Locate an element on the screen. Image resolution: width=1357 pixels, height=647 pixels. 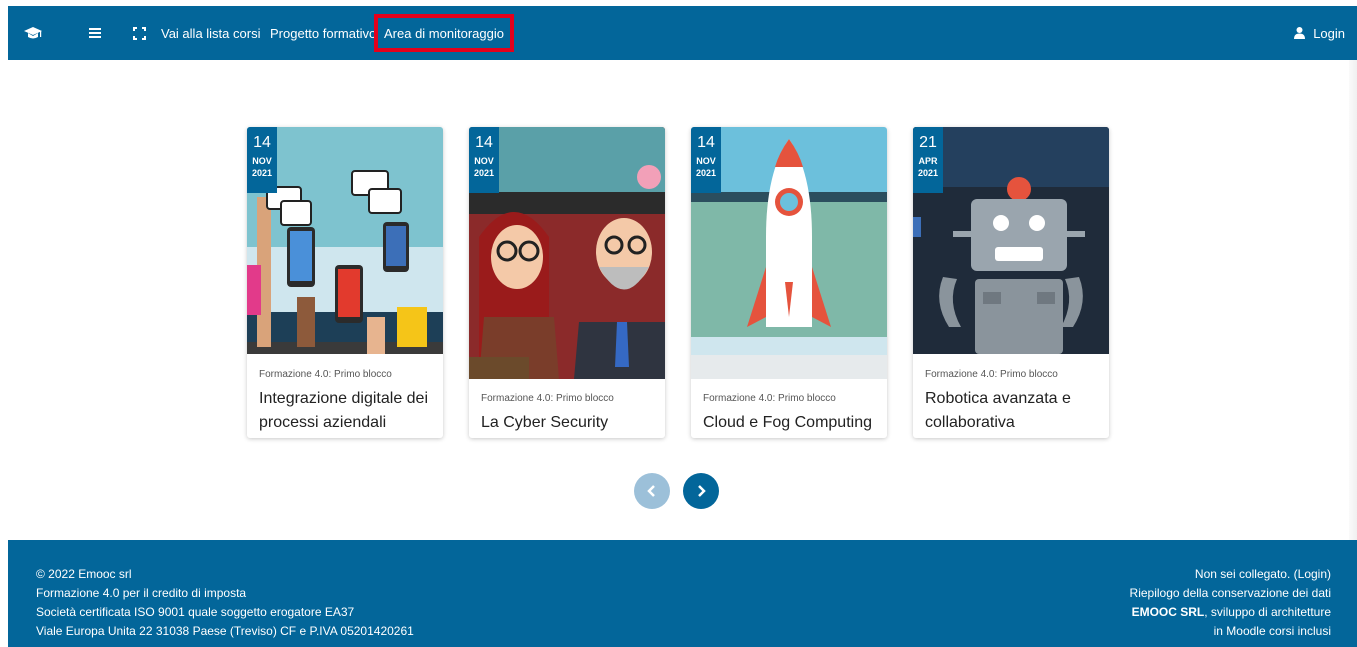
footer-brand: EMOOC SRL is located at coordinates (1168, 612).